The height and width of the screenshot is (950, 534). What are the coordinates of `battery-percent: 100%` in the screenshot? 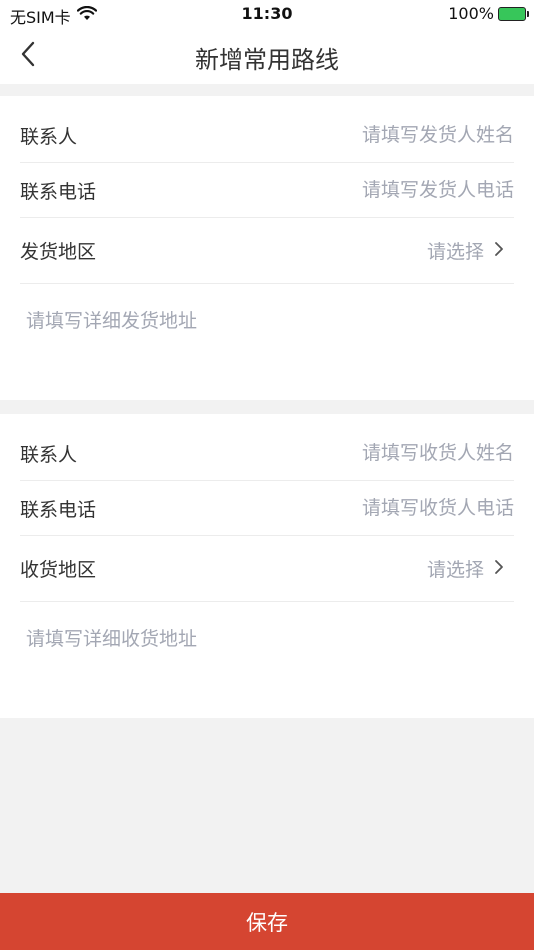 It's located at (471, 13).